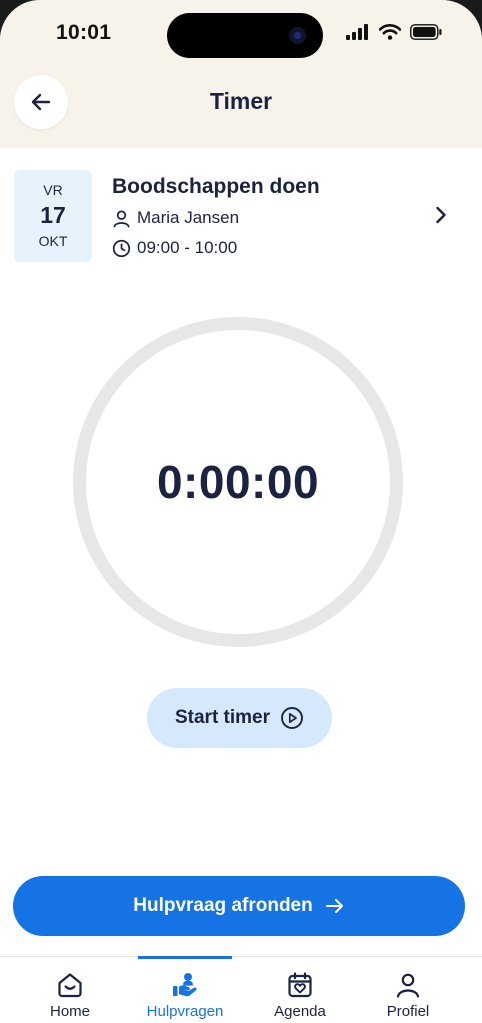  Describe the element at coordinates (245, 35) in the screenshot. I see `dynamic-island` at that location.